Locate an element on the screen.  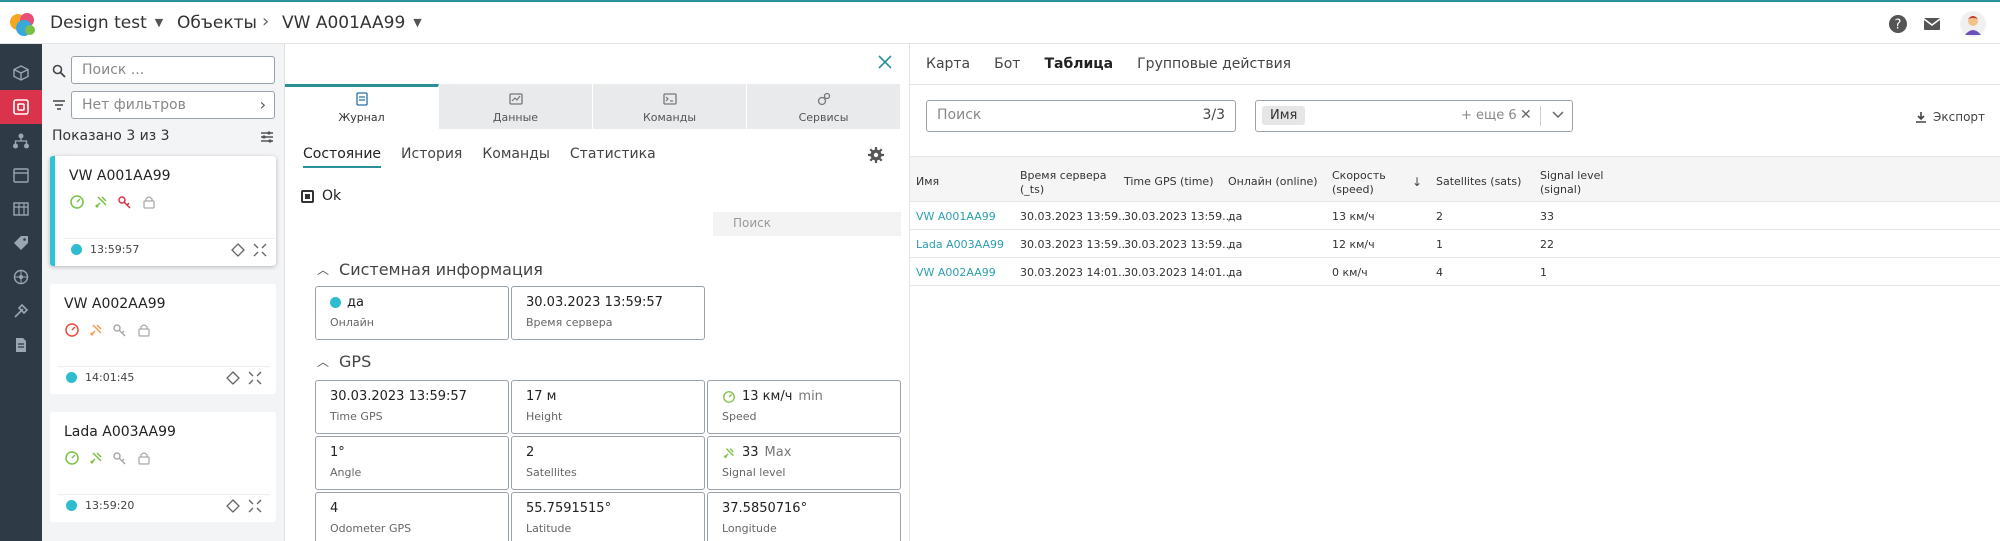
rail-item-calendar is located at coordinates (21, 175).